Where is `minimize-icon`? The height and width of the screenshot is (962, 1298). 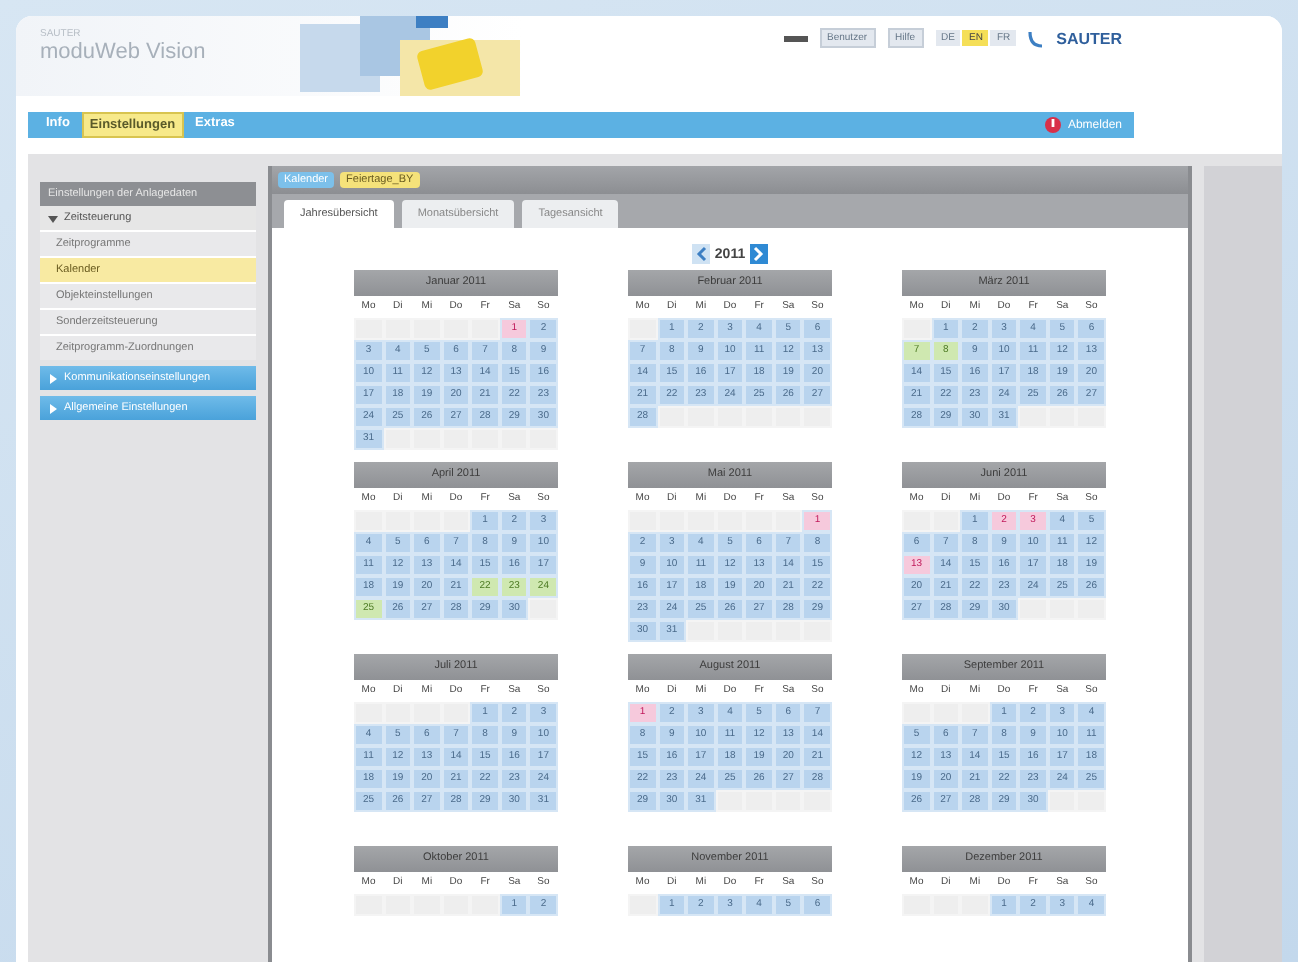 minimize-icon is located at coordinates (795, 38).